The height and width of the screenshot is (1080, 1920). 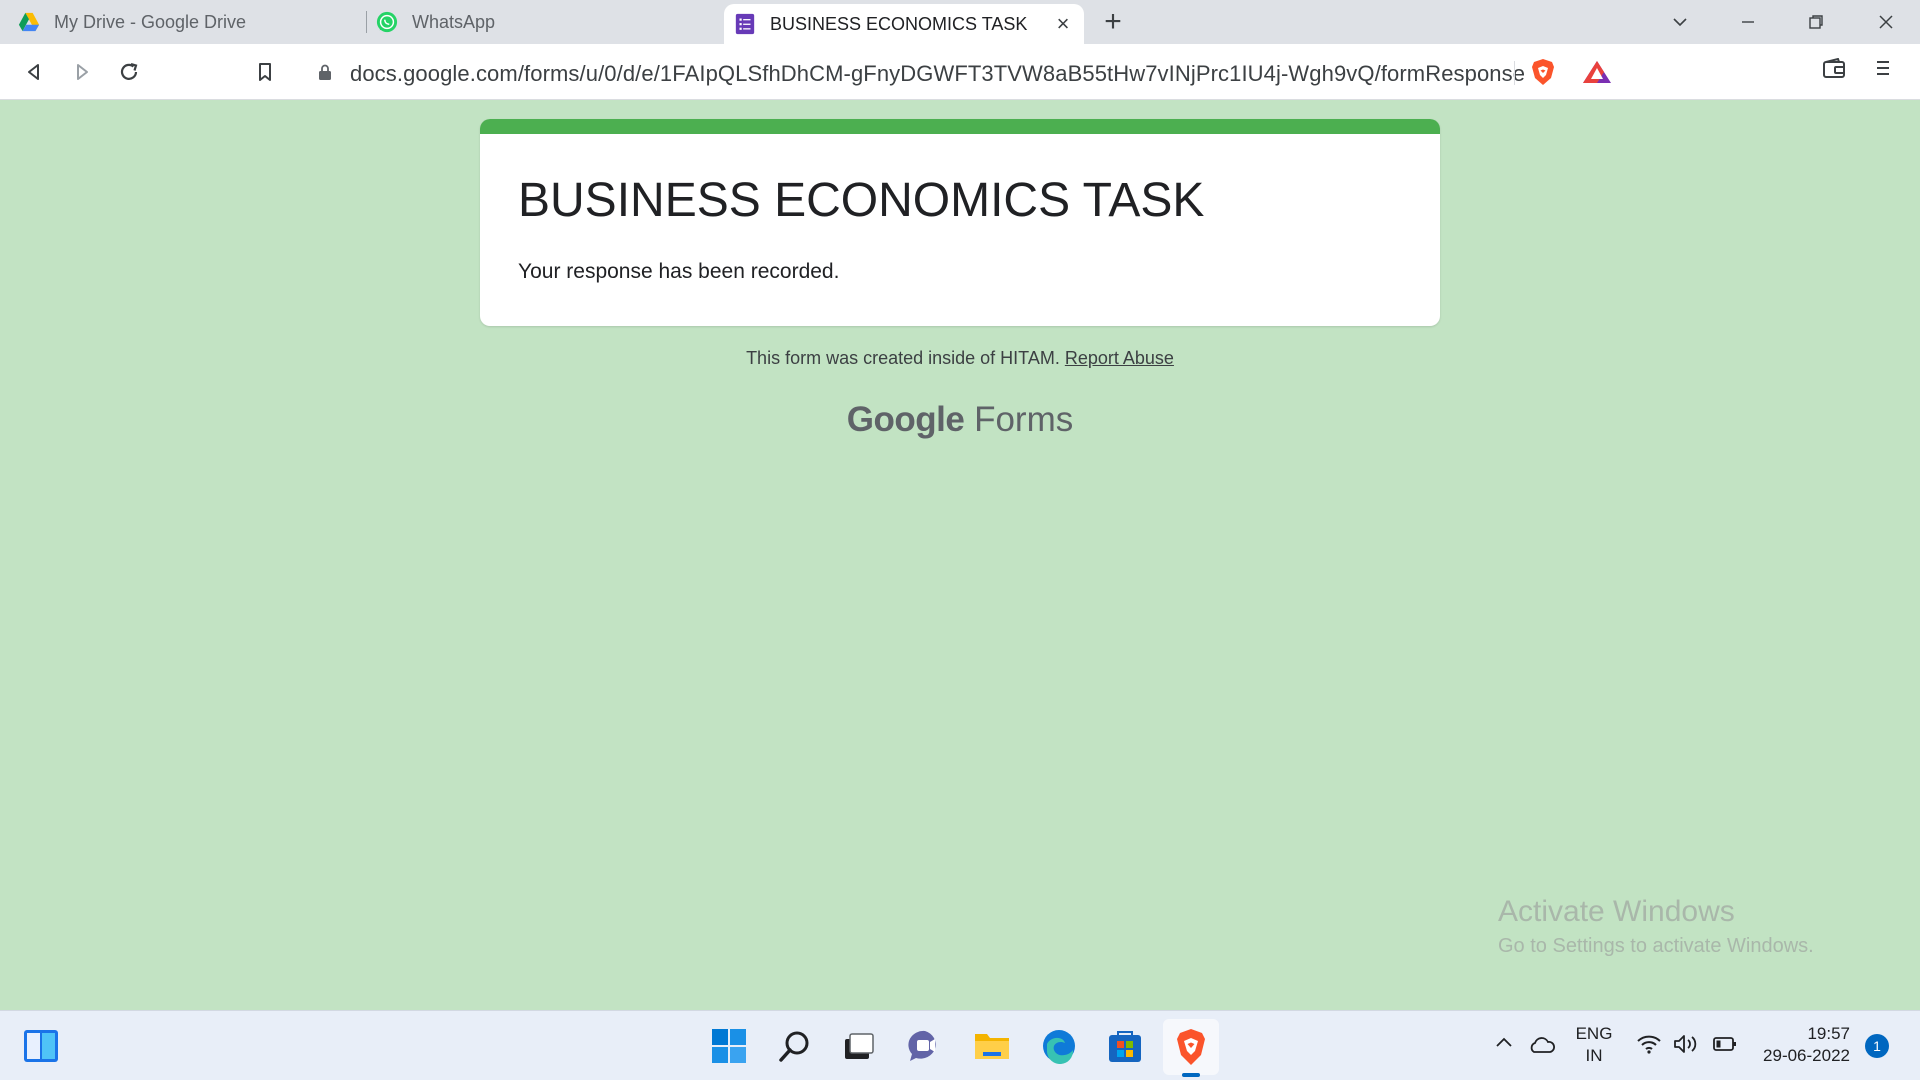 I want to click on restore-icon, so click(x=1816, y=22).